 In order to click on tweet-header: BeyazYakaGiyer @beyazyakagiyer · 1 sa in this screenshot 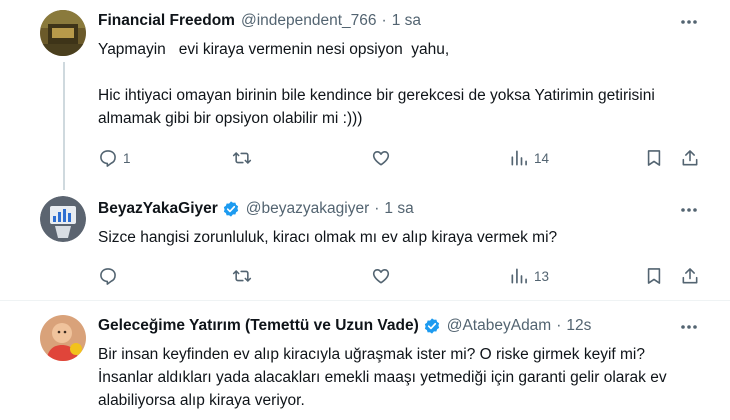, I will do `click(256, 209)`.